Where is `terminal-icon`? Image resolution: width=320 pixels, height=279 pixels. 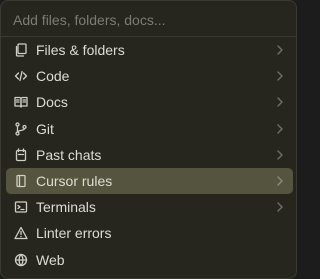 terminal-icon is located at coordinates (21, 207).